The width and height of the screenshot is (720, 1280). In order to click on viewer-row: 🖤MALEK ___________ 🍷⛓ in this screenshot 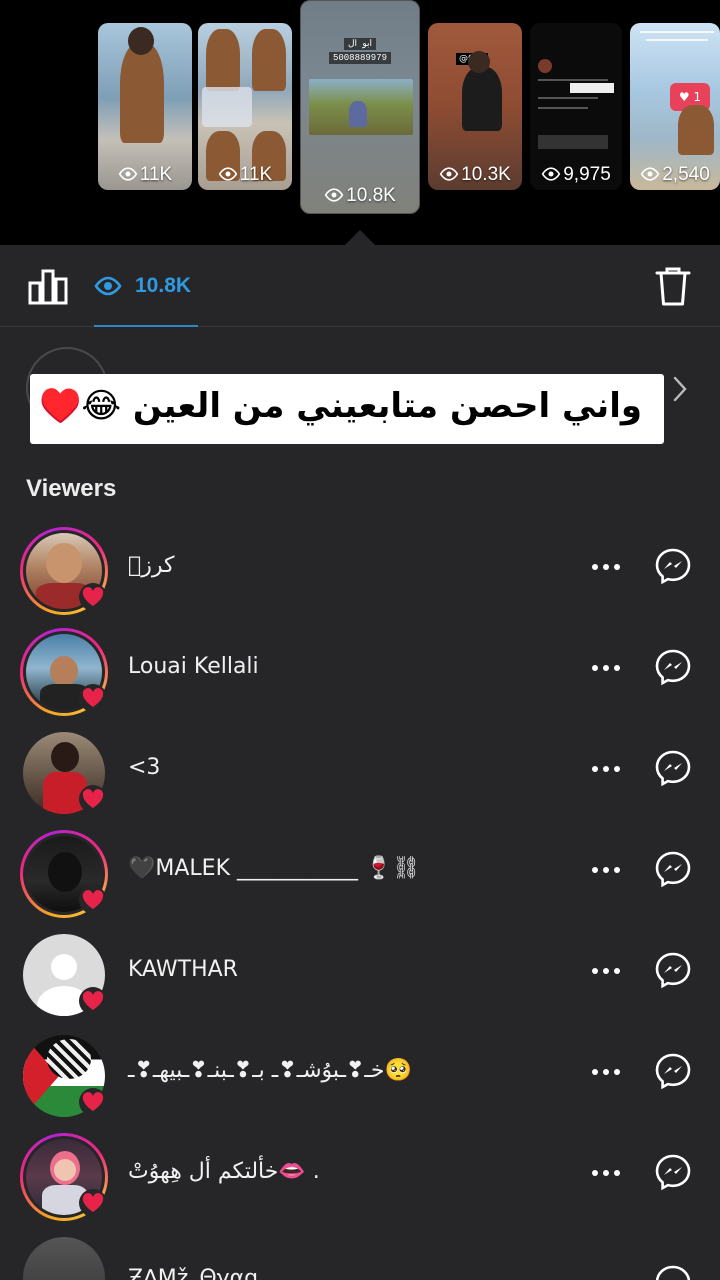, I will do `click(360, 868)`.